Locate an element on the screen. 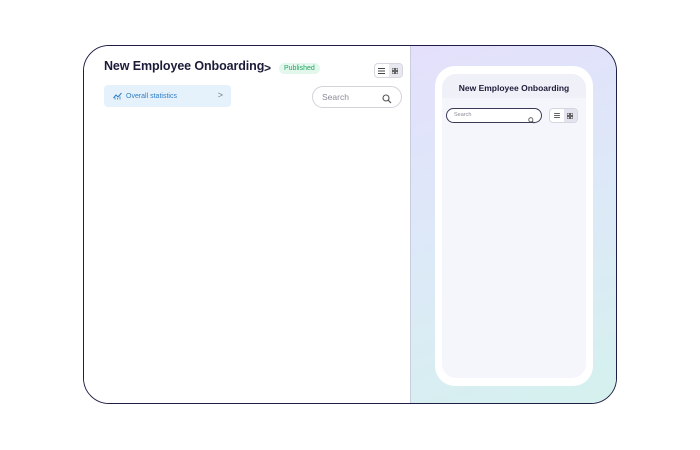 The image size is (700, 450). breadcrumb-chevron: > is located at coordinates (267, 68).